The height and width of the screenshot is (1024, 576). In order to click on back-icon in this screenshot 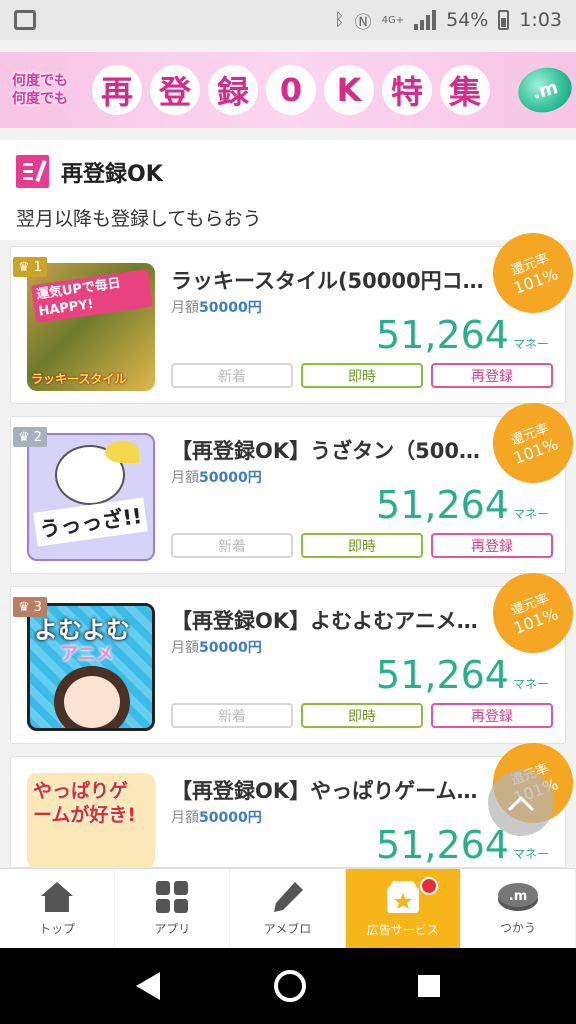, I will do `click(149, 986)`.